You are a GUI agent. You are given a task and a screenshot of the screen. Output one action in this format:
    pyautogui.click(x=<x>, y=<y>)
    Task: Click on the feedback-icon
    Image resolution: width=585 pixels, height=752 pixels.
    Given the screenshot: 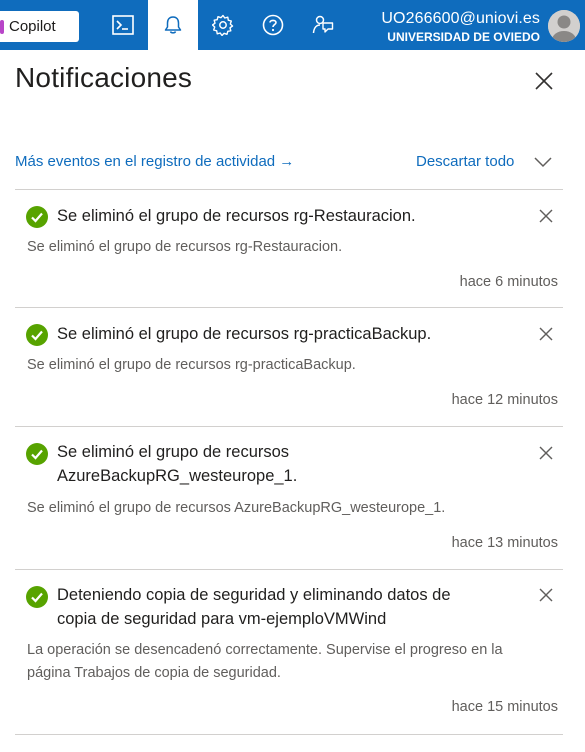 What is the action you would take?
    pyautogui.click(x=323, y=24)
    